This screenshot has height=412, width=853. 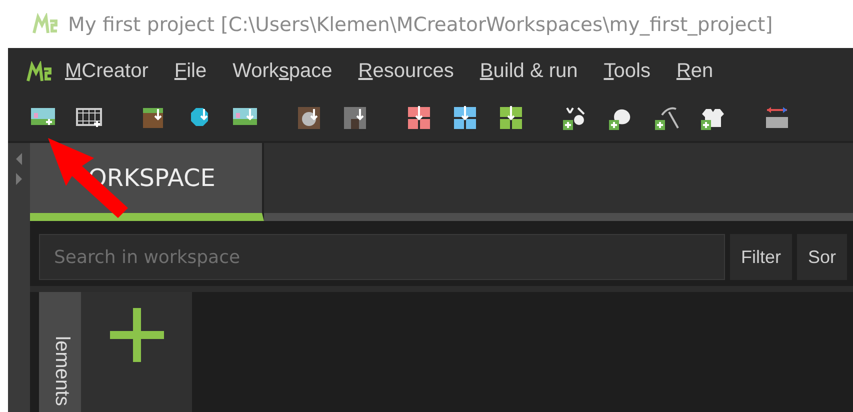 What do you see at coordinates (777, 118) in the screenshot?
I see `swap-icon` at bounding box center [777, 118].